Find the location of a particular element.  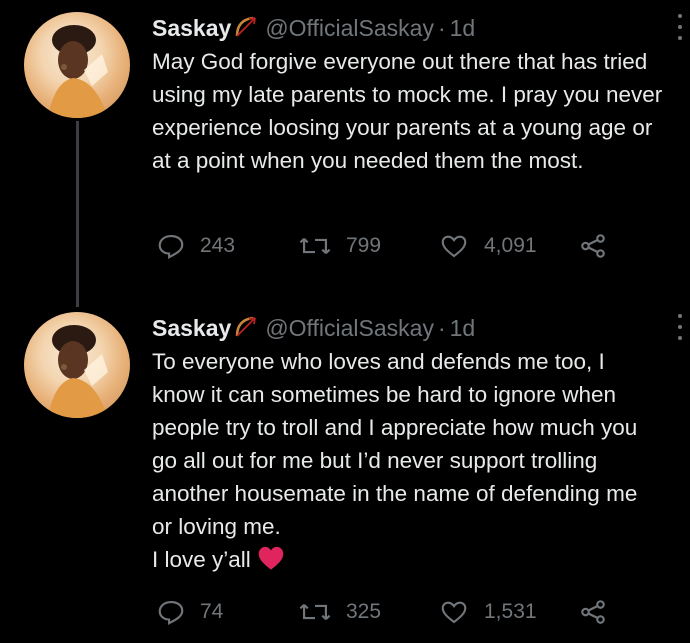

text-line: or loving me. is located at coordinates (216, 526).